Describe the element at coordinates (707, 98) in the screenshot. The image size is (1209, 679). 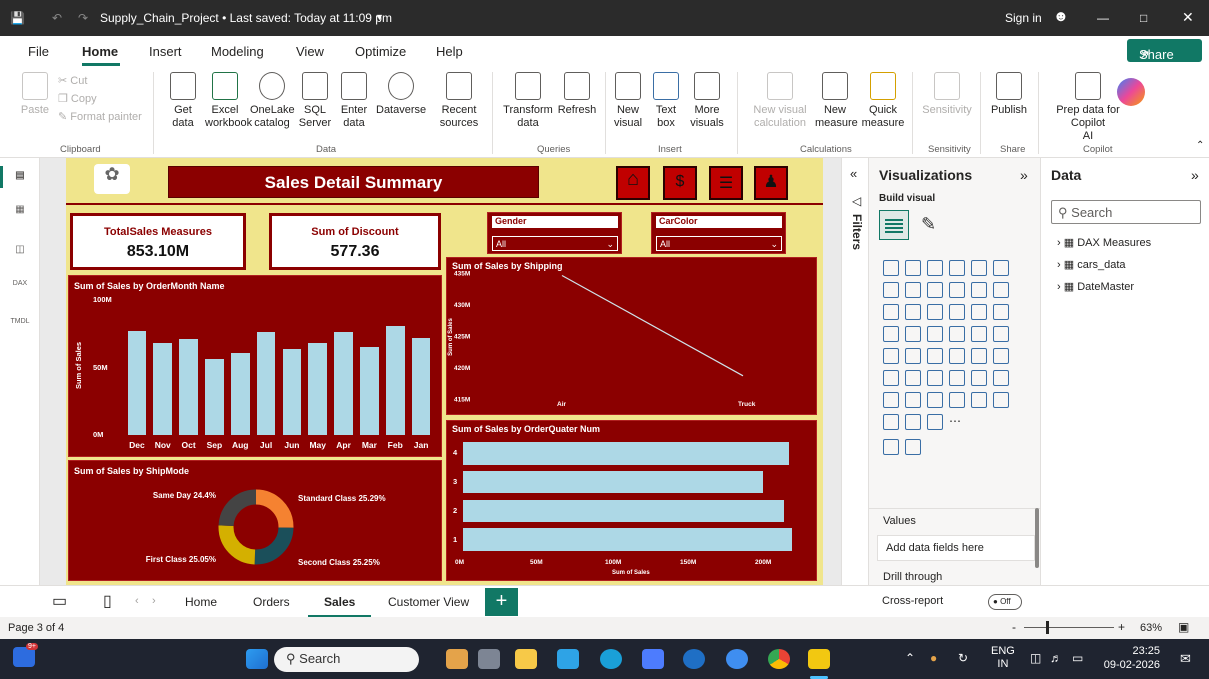
I see `more-visuals-button: More visuals` at that location.